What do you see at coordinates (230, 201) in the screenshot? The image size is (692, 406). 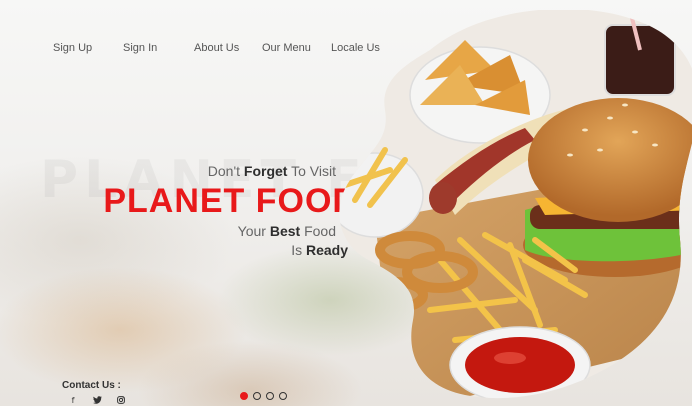 I see `brand-title: PLANET FOOD` at bounding box center [230, 201].